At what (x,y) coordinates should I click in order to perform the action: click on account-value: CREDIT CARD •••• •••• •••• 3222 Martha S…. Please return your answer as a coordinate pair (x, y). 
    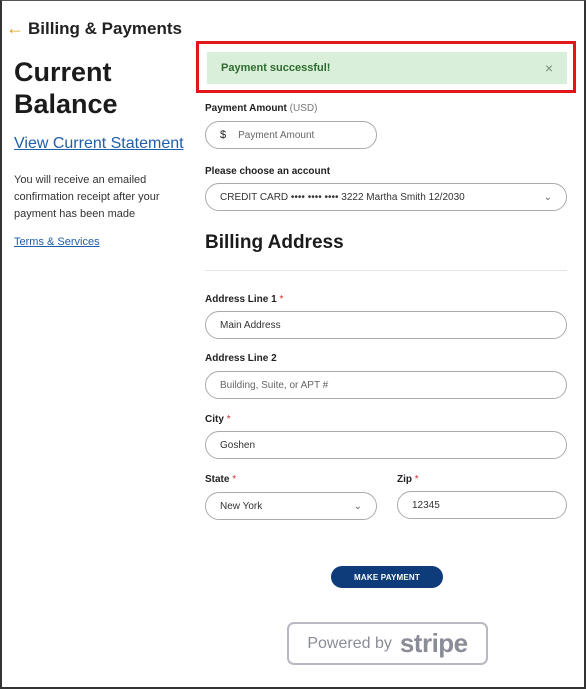
    Looking at the image, I should click on (342, 197).